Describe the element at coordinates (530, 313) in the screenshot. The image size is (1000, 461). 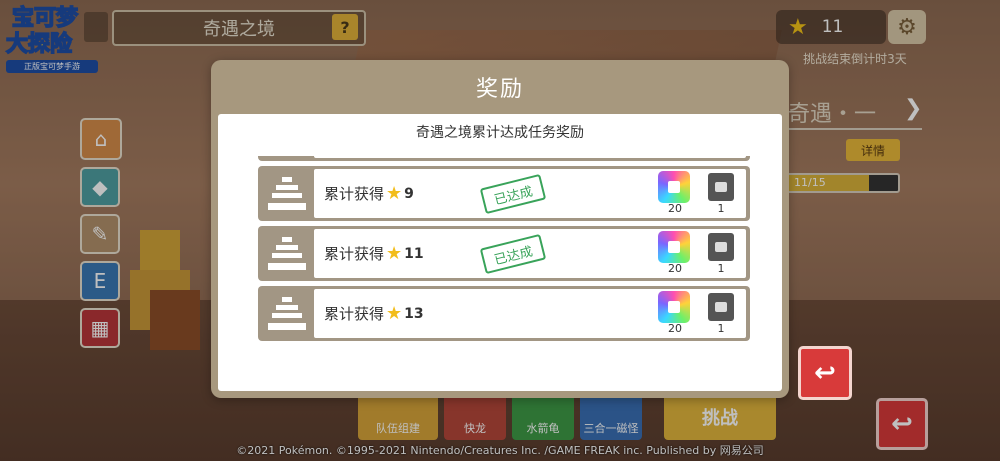
I see `reward-row-body: 累计获得 ★ 13 20 1` at that location.